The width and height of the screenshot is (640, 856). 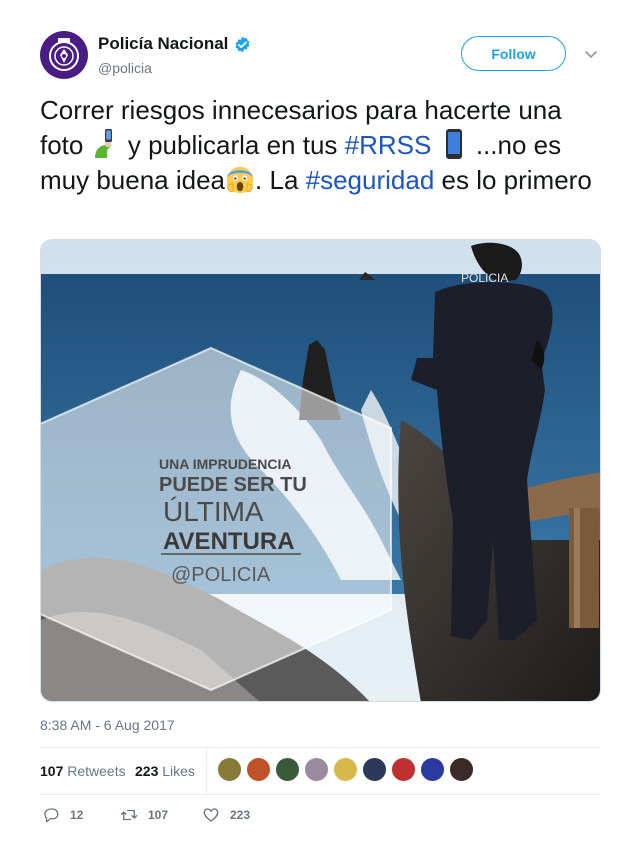 I want to click on like-button: 223, so click(x=226, y=815).